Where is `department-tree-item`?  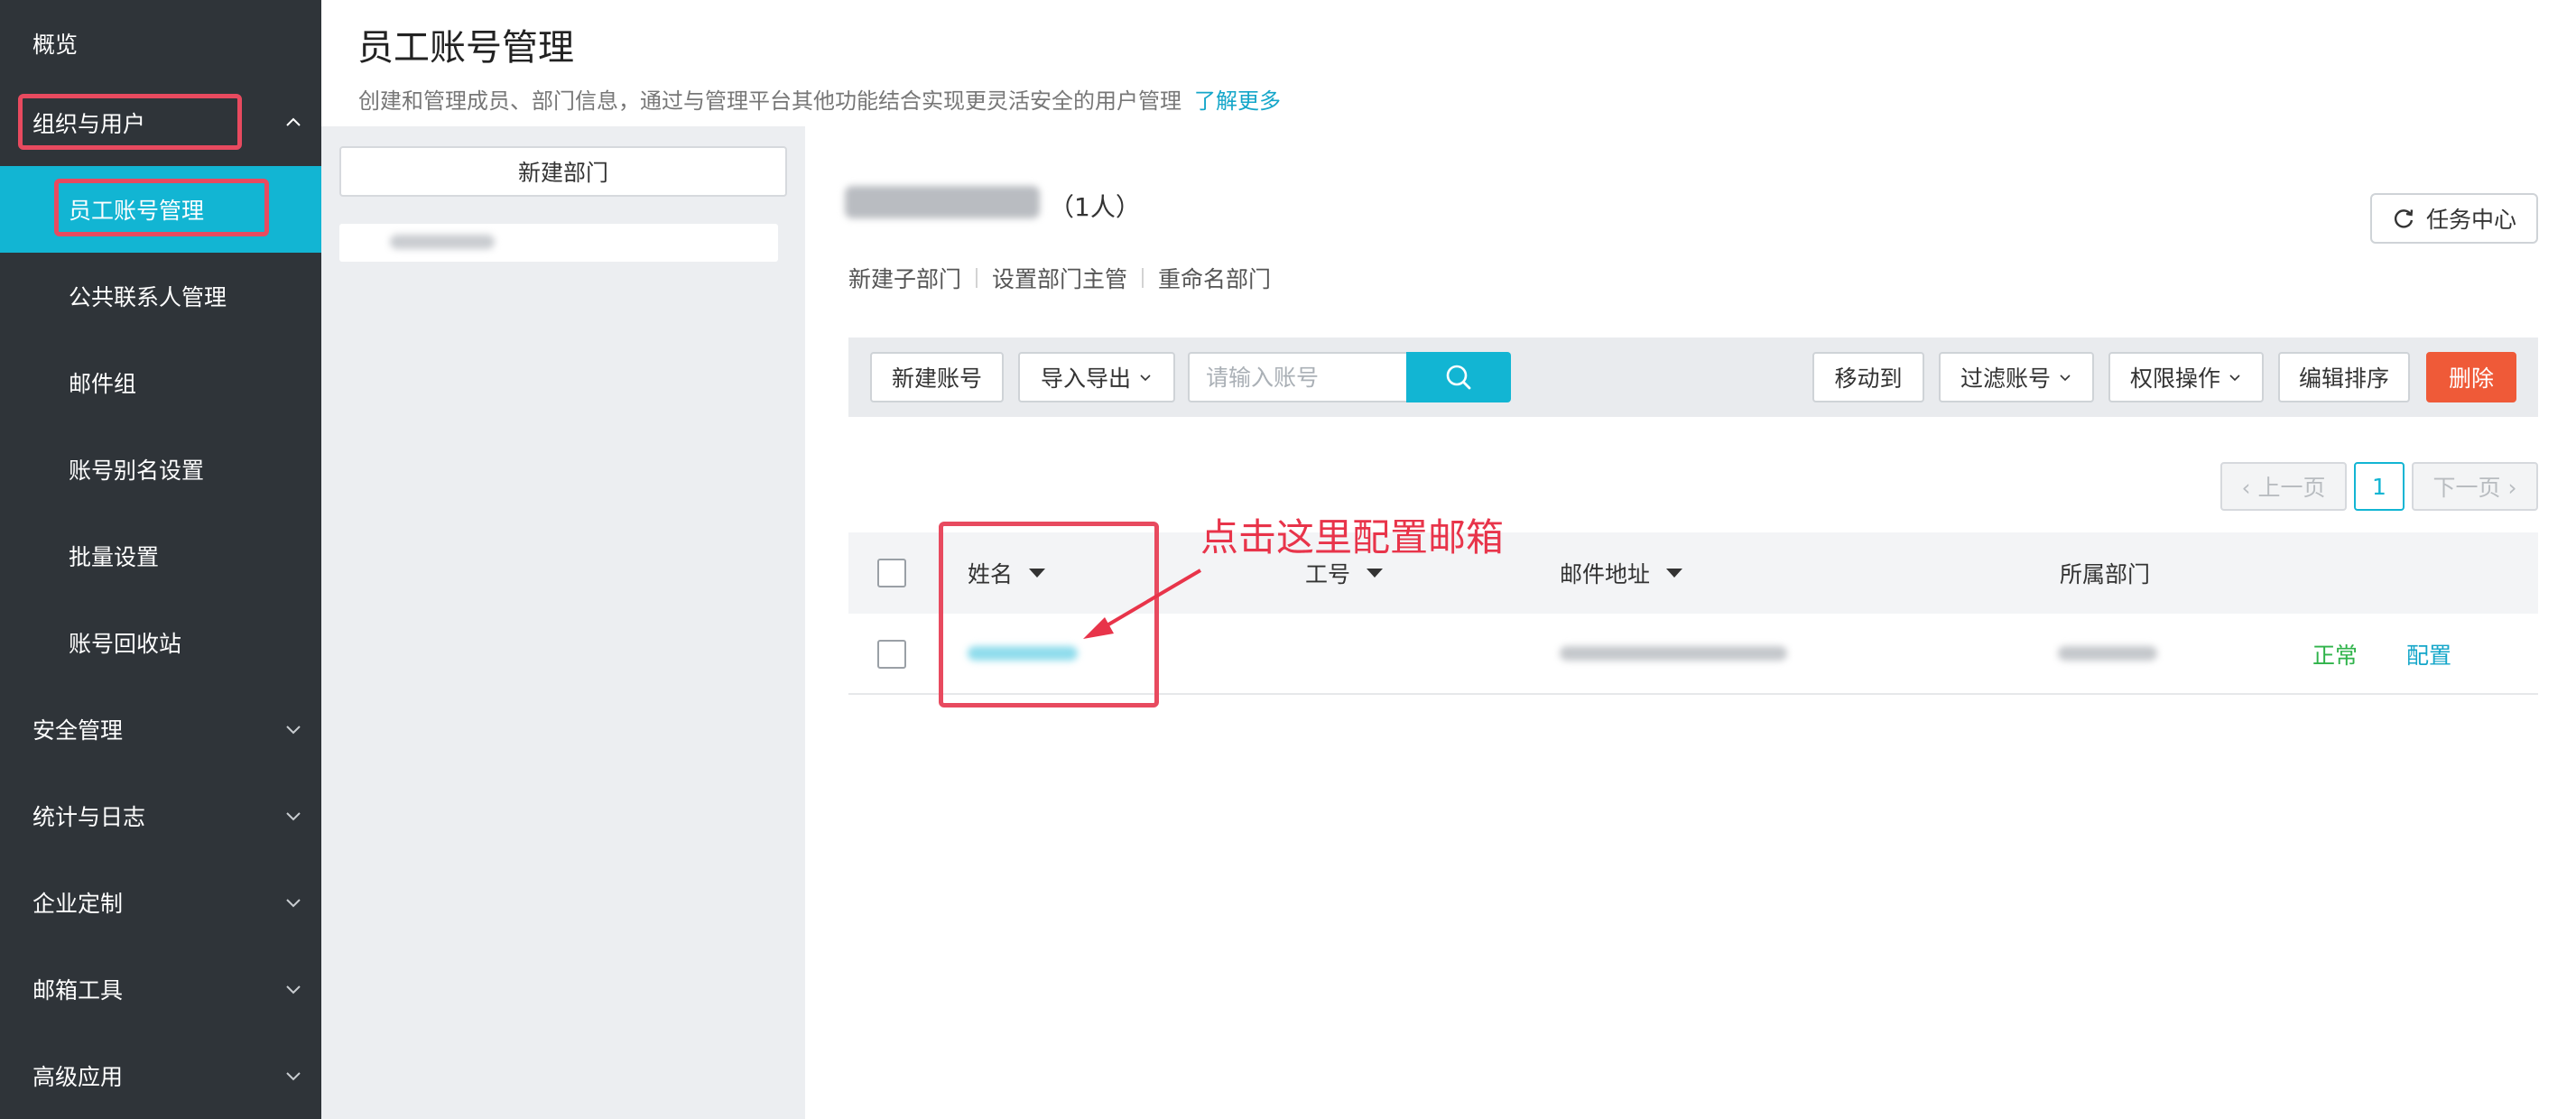
department-tree-item is located at coordinates (558, 243).